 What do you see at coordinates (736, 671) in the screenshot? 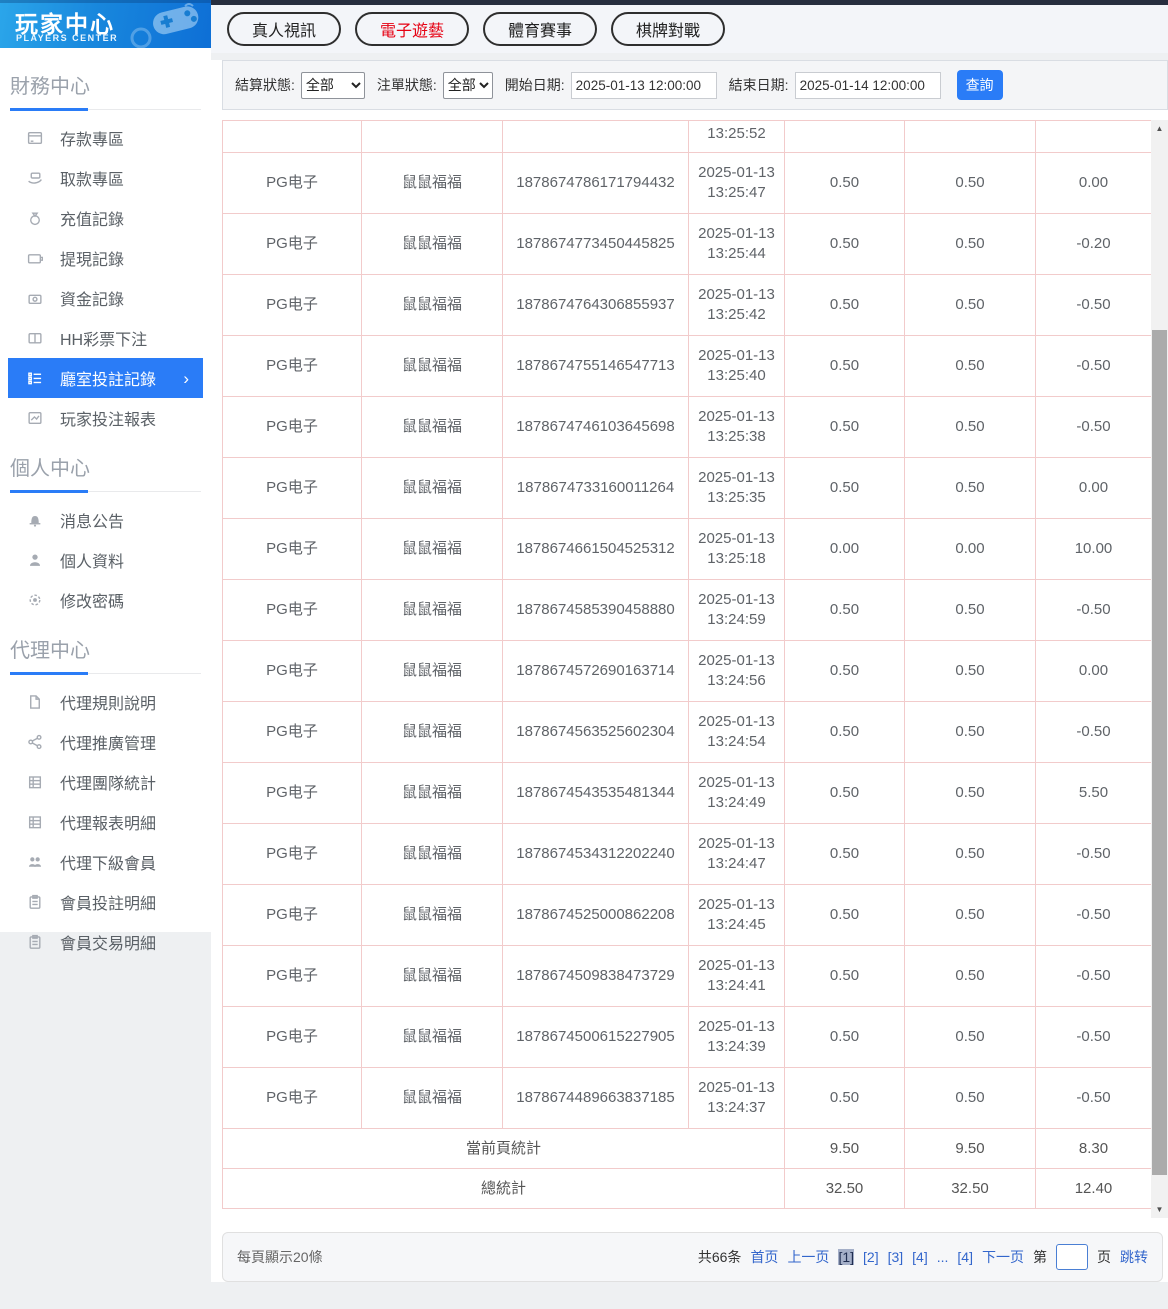
I see `cell-bet-time: 2025-01-13 13:24:56` at bounding box center [736, 671].